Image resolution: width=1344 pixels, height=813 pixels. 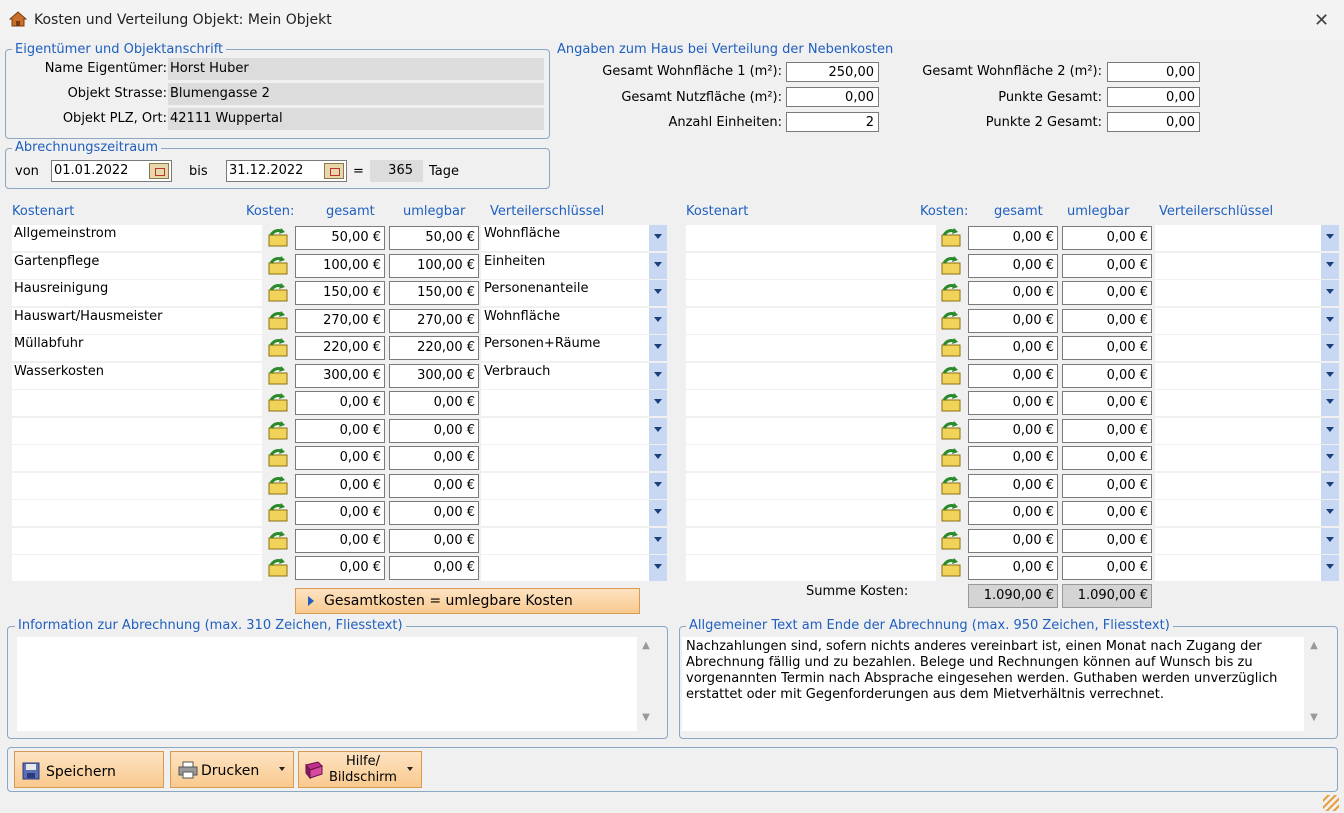 I want to click on punkte-input: 0,00, so click(x=1153, y=97).